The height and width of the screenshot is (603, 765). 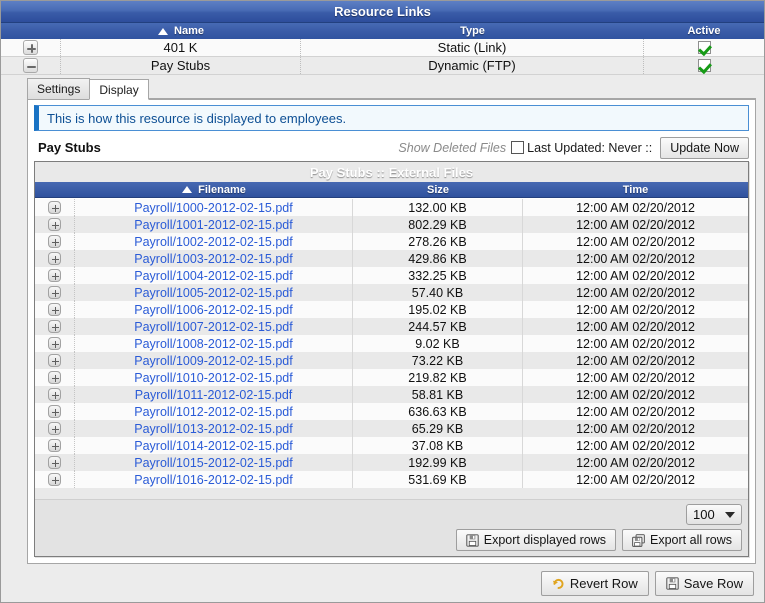 I want to click on file-row-size: 65.29 KB, so click(x=438, y=428).